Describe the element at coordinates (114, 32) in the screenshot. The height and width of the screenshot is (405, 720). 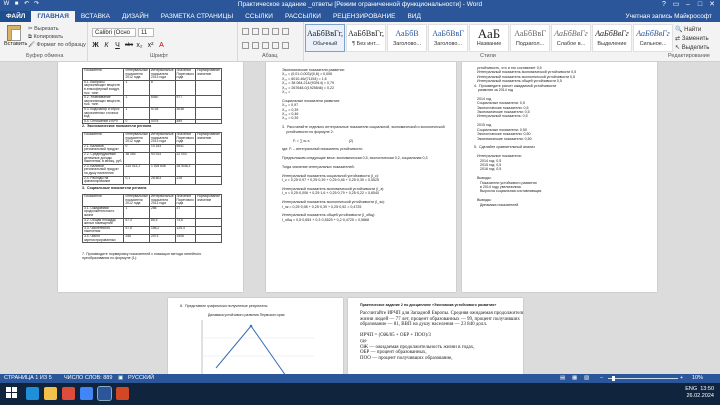
I see `font-name-select: Calibri (Осно` at that location.